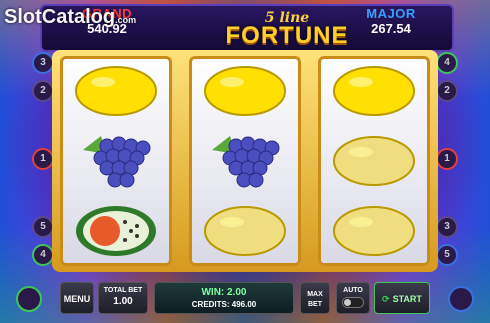  I want to click on payline-left-1: 1, so click(43, 159).